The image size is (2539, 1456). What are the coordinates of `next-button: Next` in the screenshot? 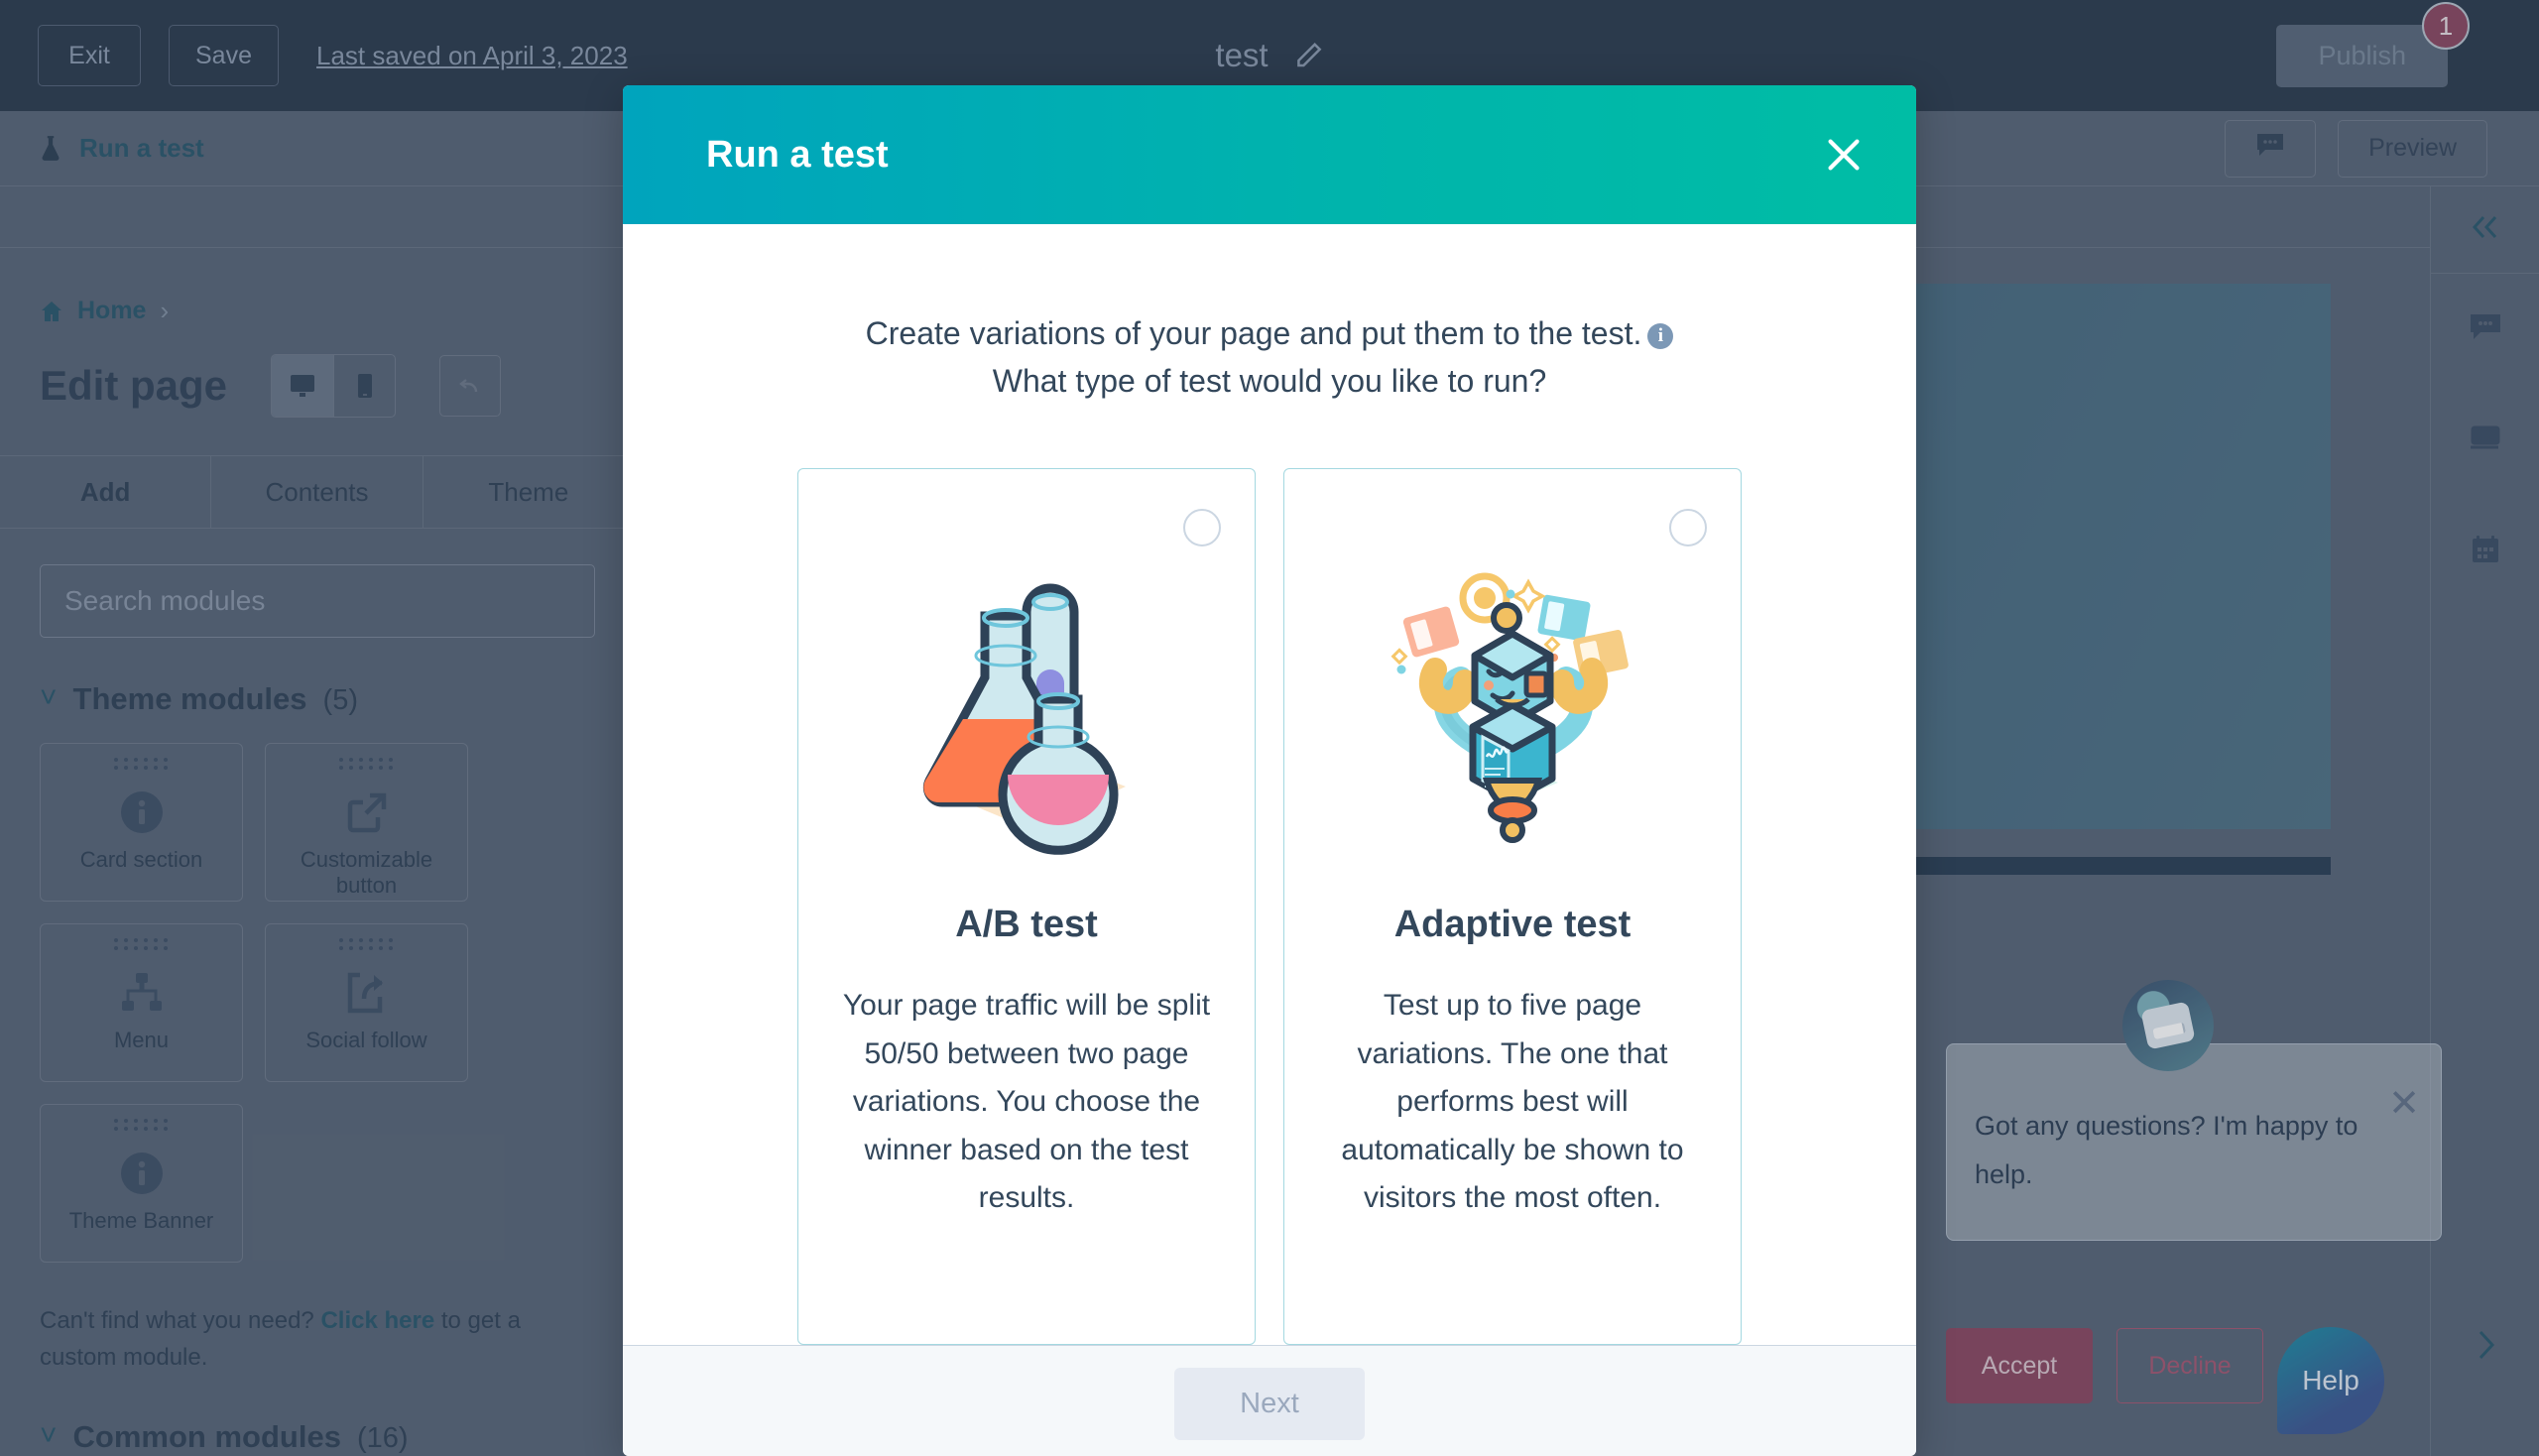 It's located at (1269, 1404).